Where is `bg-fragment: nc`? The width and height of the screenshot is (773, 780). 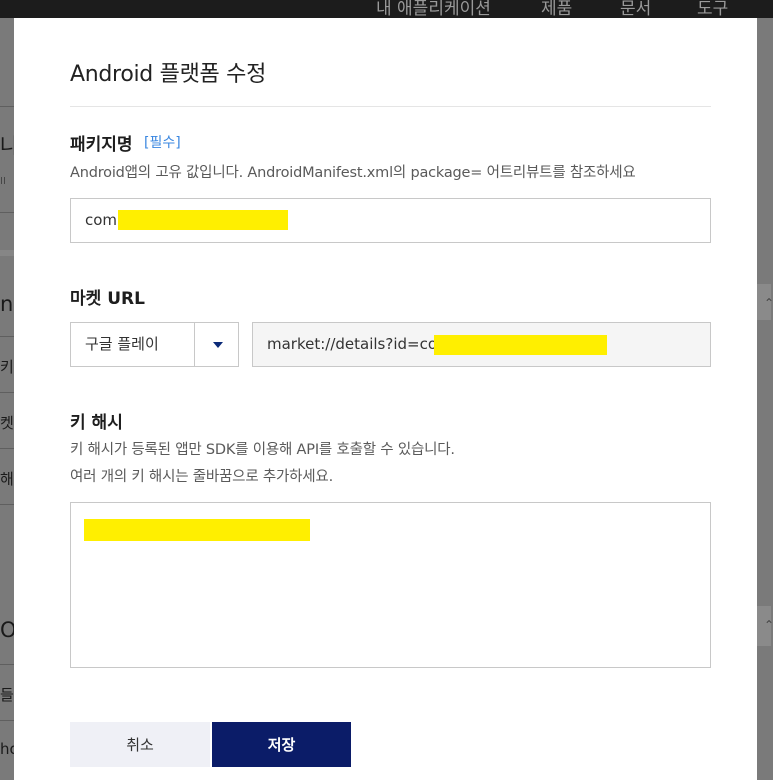
bg-fragment: nc is located at coordinates (7, 304).